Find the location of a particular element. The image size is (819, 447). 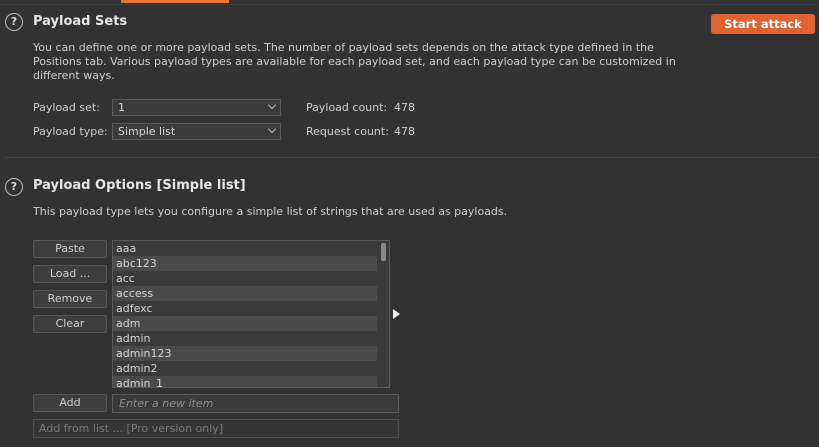

start-attack-button: Start attack is located at coordinates (763, 24).